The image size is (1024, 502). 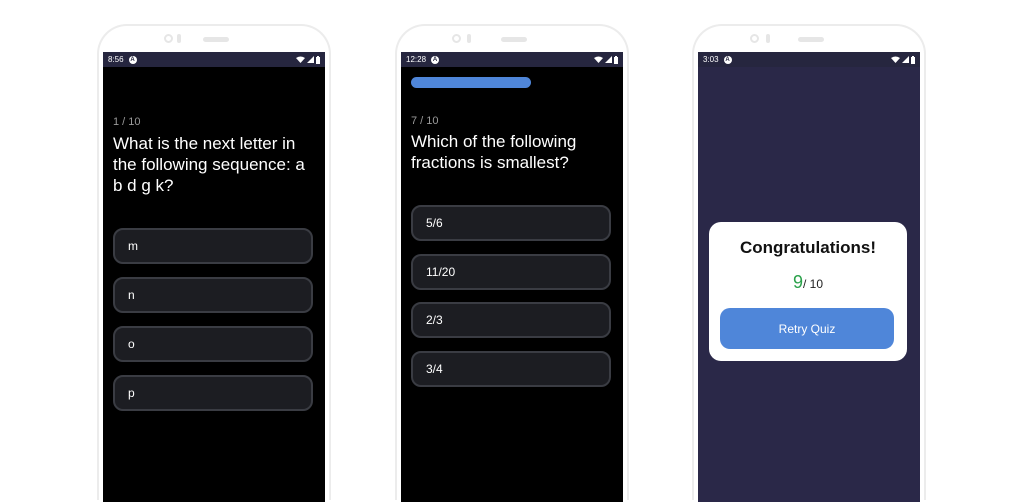 What do you see at coordinates (213, 246) in the screenshot?
I see `answer-option: m` at bounding box center [213, 246].